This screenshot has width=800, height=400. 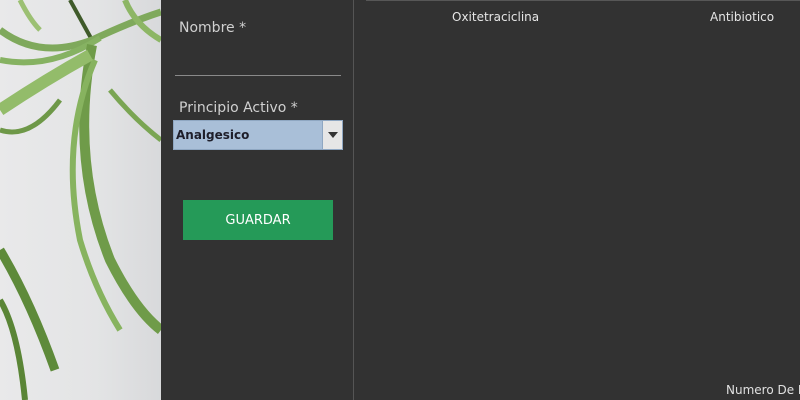 I want to click on active-ingredient-select: Analgesico, so click(x=258, y=135).